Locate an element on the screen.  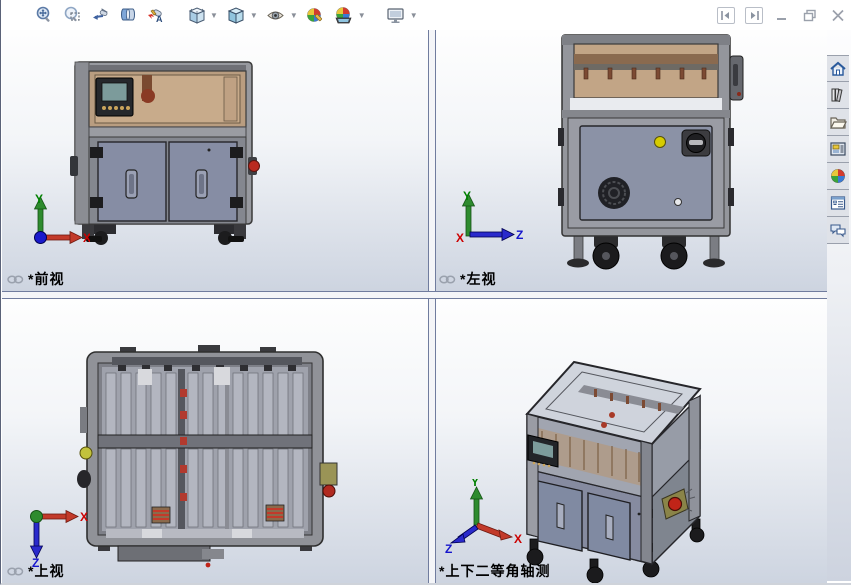
hide-show-items-dropdown: ▼ is located at coordinates (294, 15).